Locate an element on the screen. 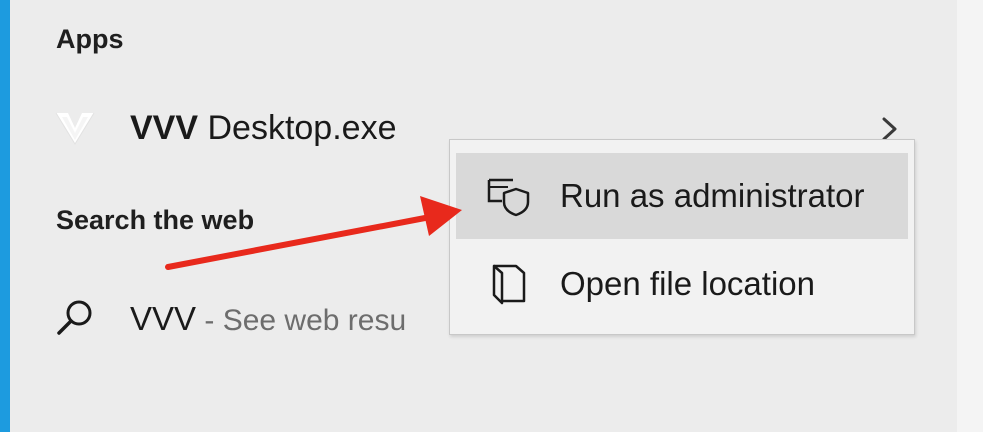  search-web-section-heading: Search the web is located at coordinates (155, 220).